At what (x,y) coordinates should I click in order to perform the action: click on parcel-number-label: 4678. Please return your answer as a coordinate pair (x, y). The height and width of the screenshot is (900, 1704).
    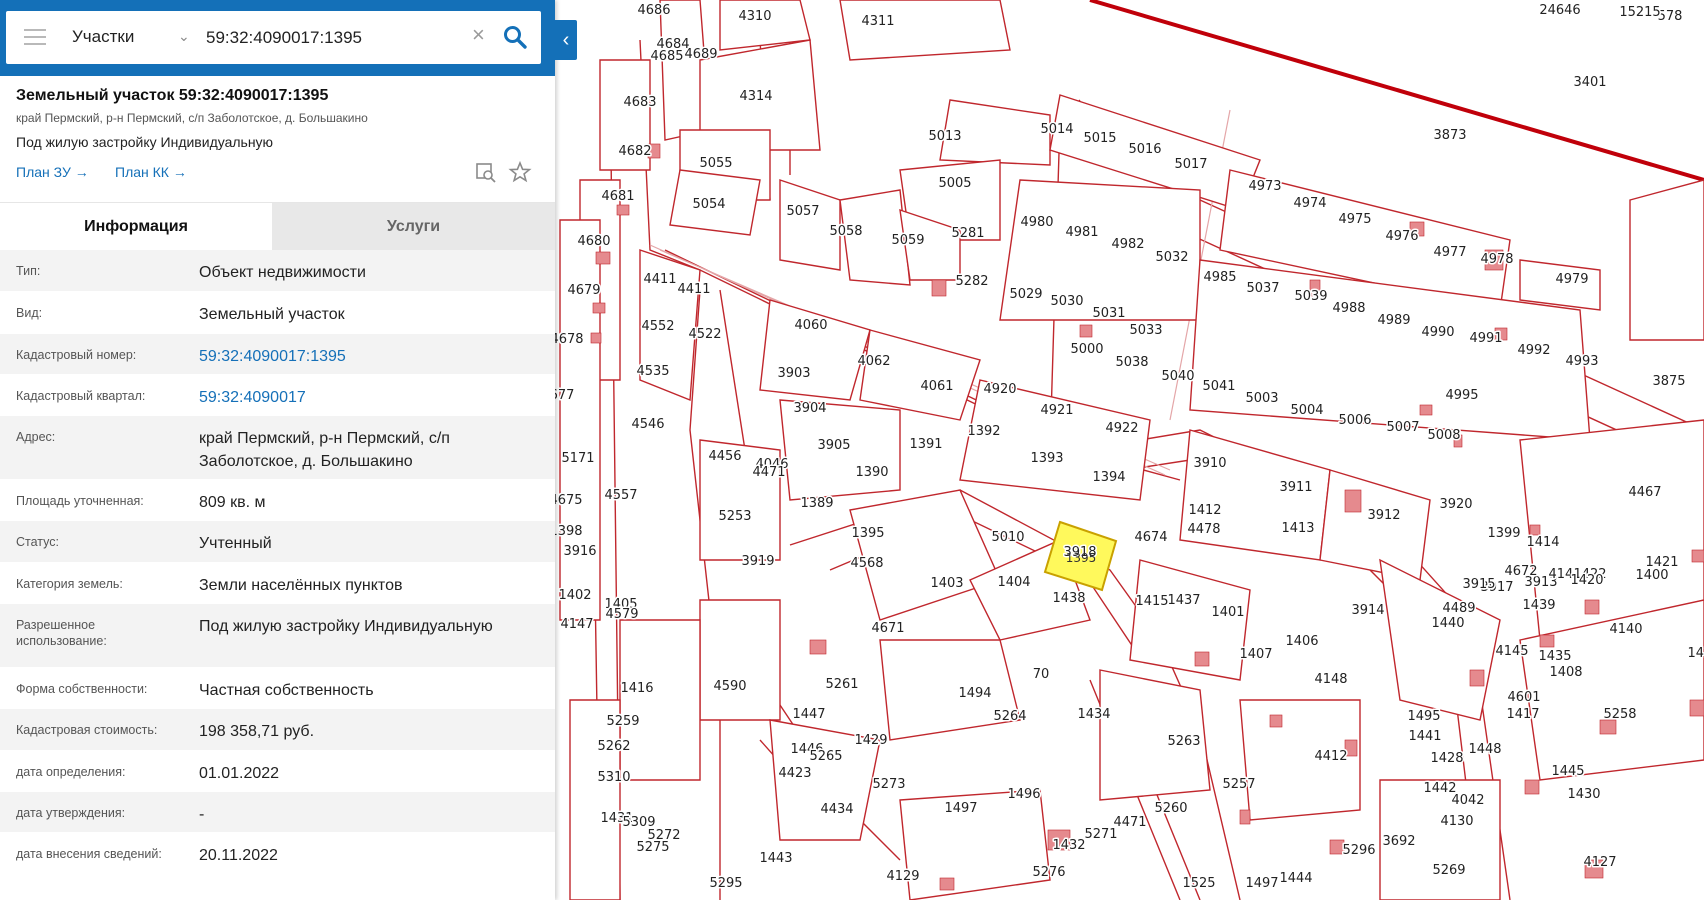
    Looking at the image, I should click on (566, 339).